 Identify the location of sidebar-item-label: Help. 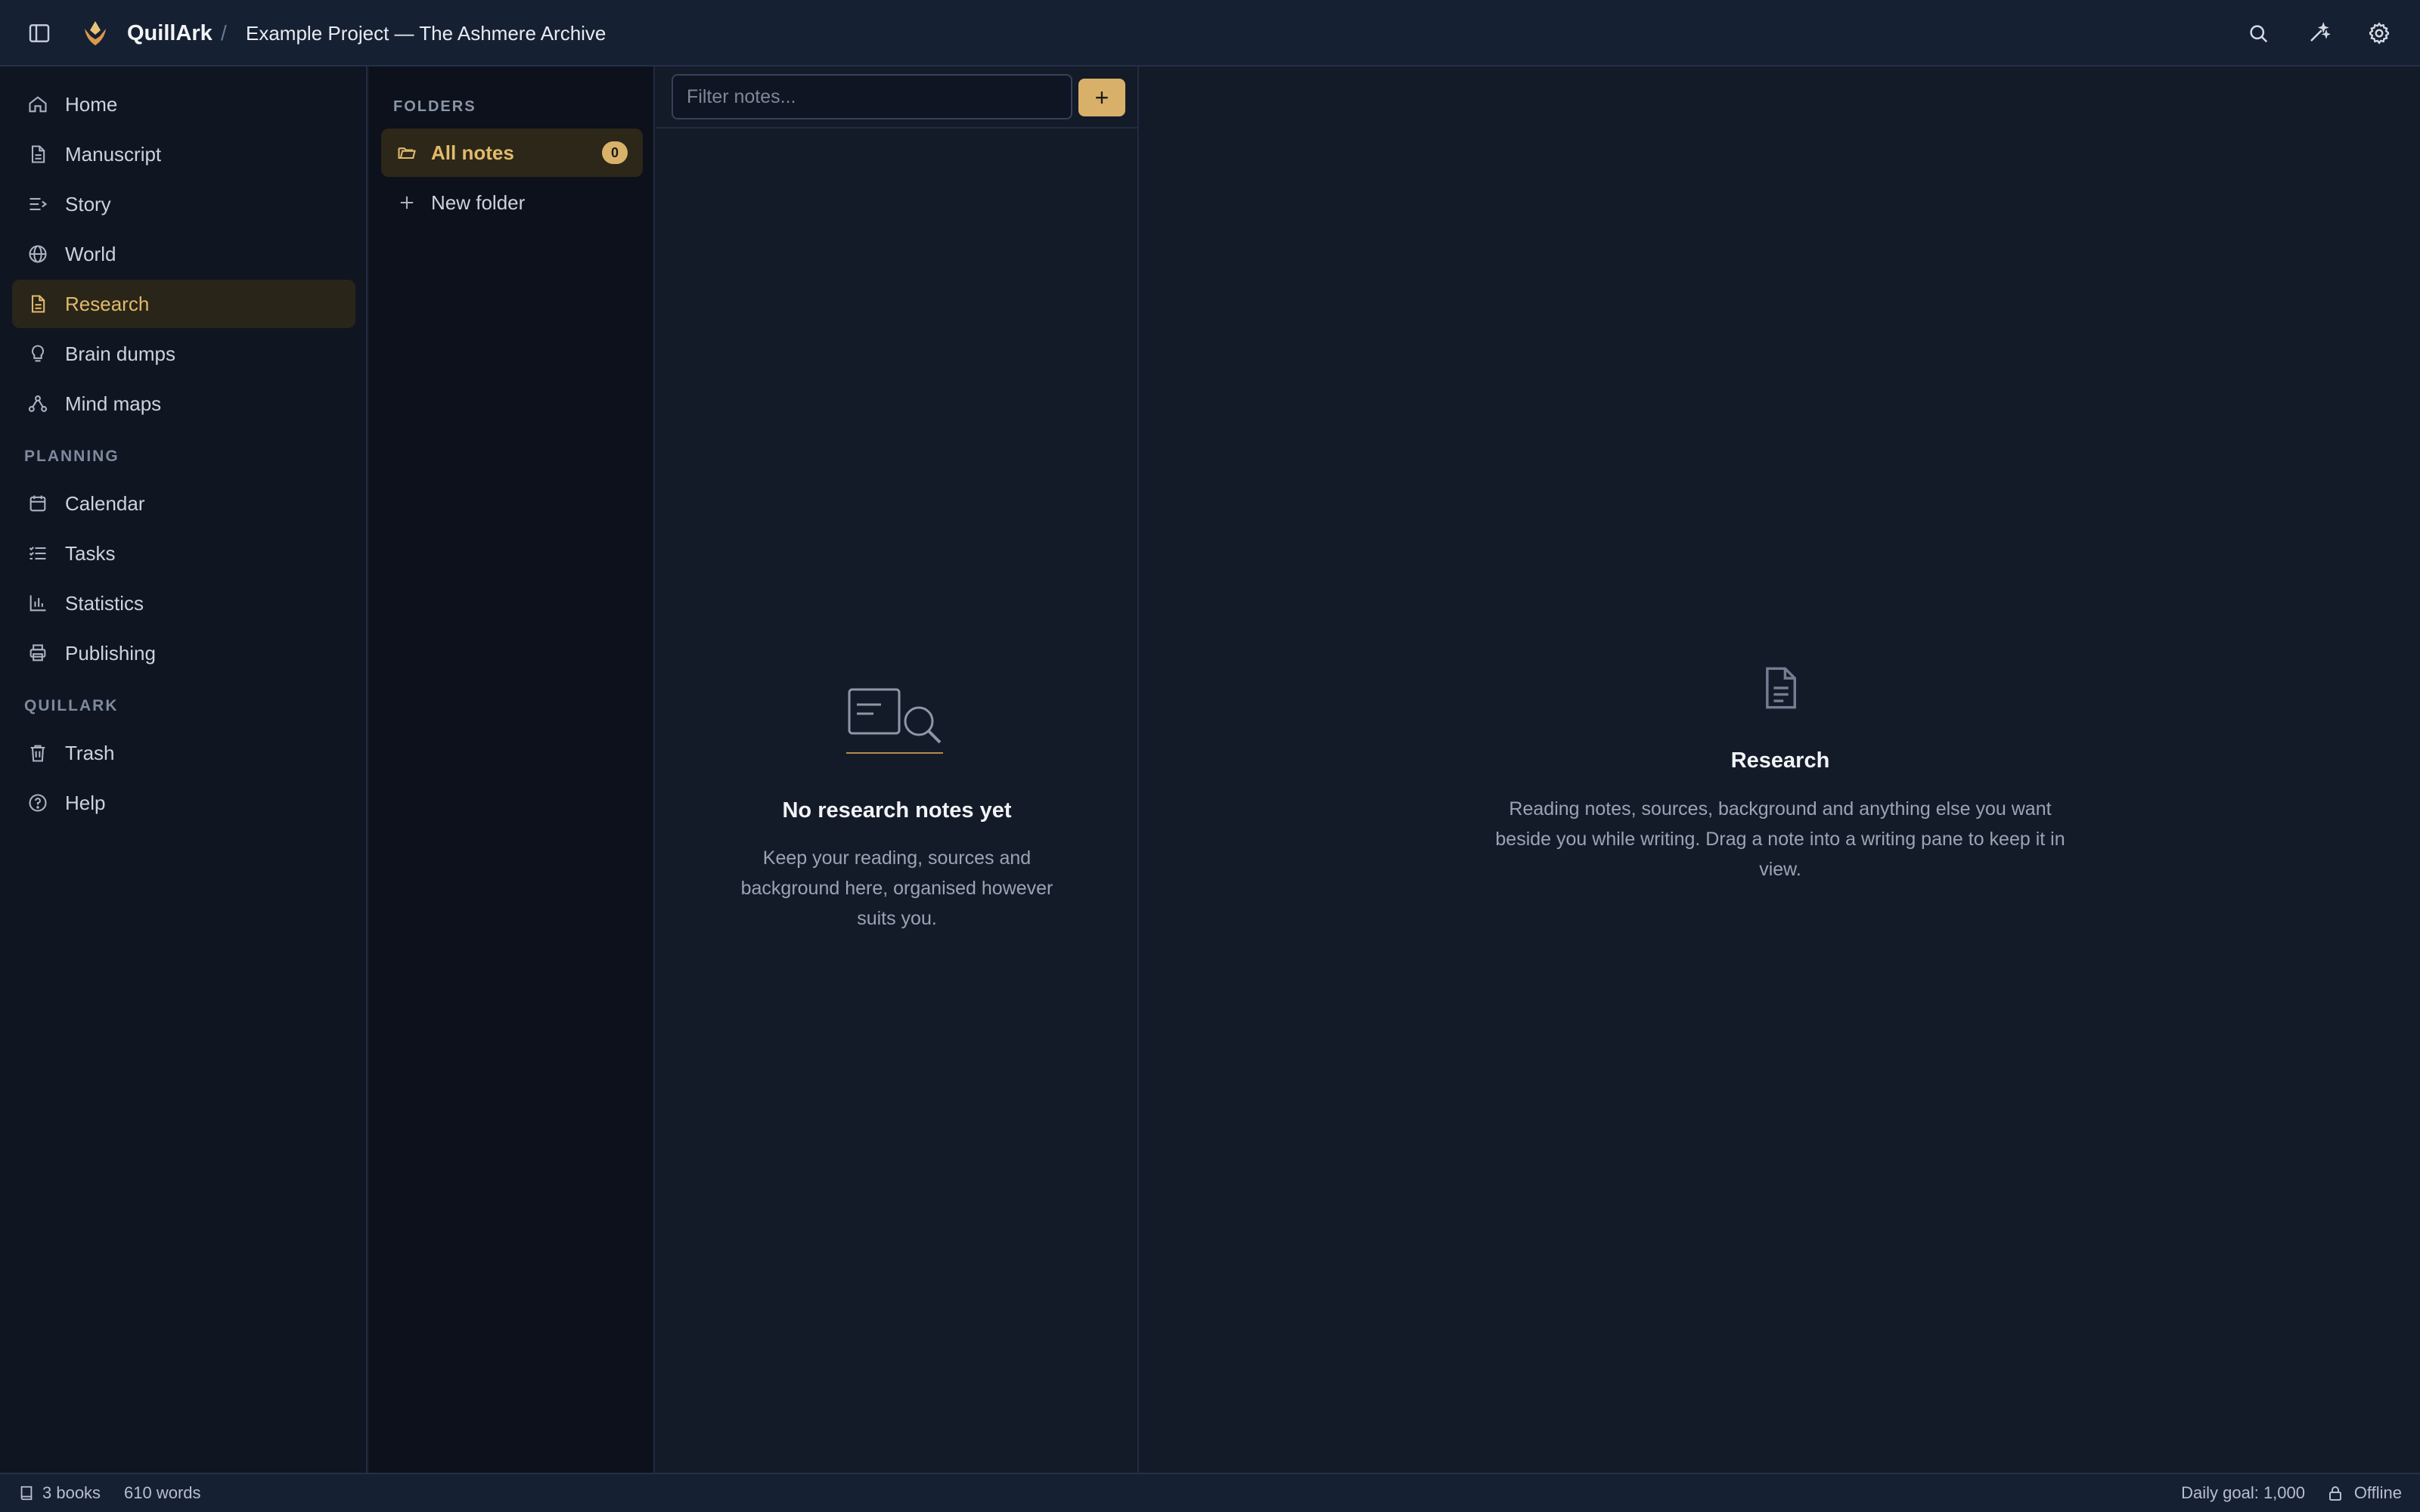
(85, 803).